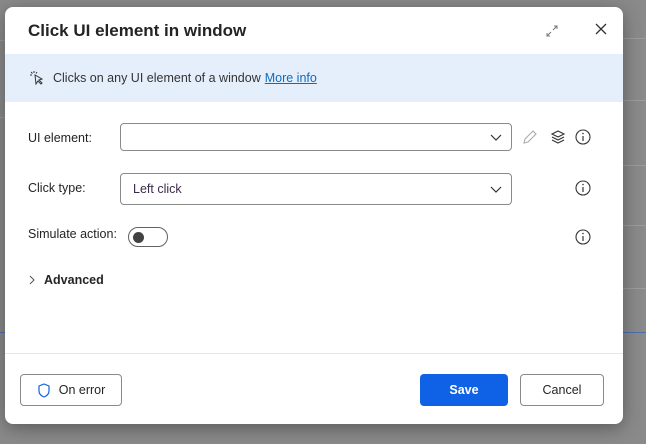 This screenshot has height=444, width=646. What do you see at coordinates (464, 390) in the screenshot?
I see `save-button: Save` at bounding box center [464, 390].